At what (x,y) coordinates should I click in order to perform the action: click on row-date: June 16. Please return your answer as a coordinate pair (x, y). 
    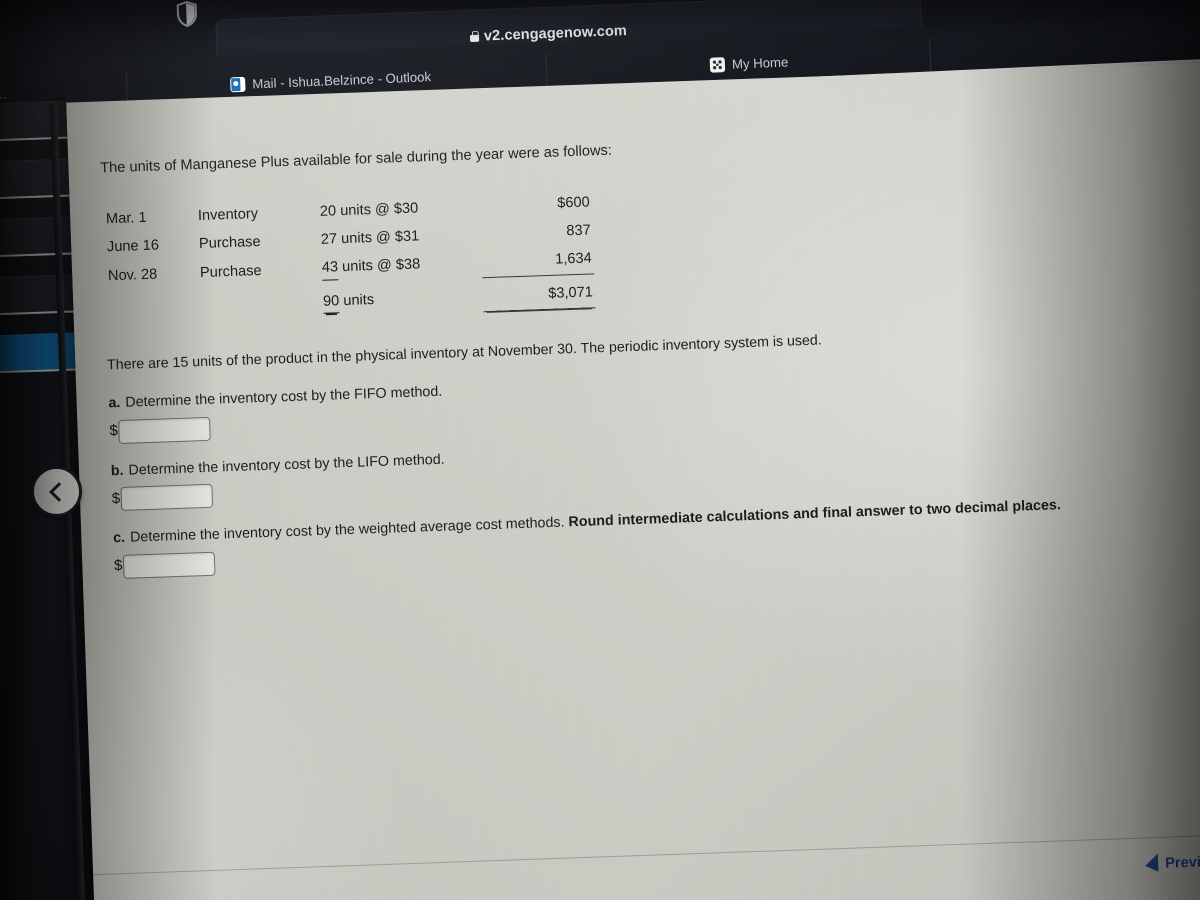
    Looking at the image, I should click on (133, 246).